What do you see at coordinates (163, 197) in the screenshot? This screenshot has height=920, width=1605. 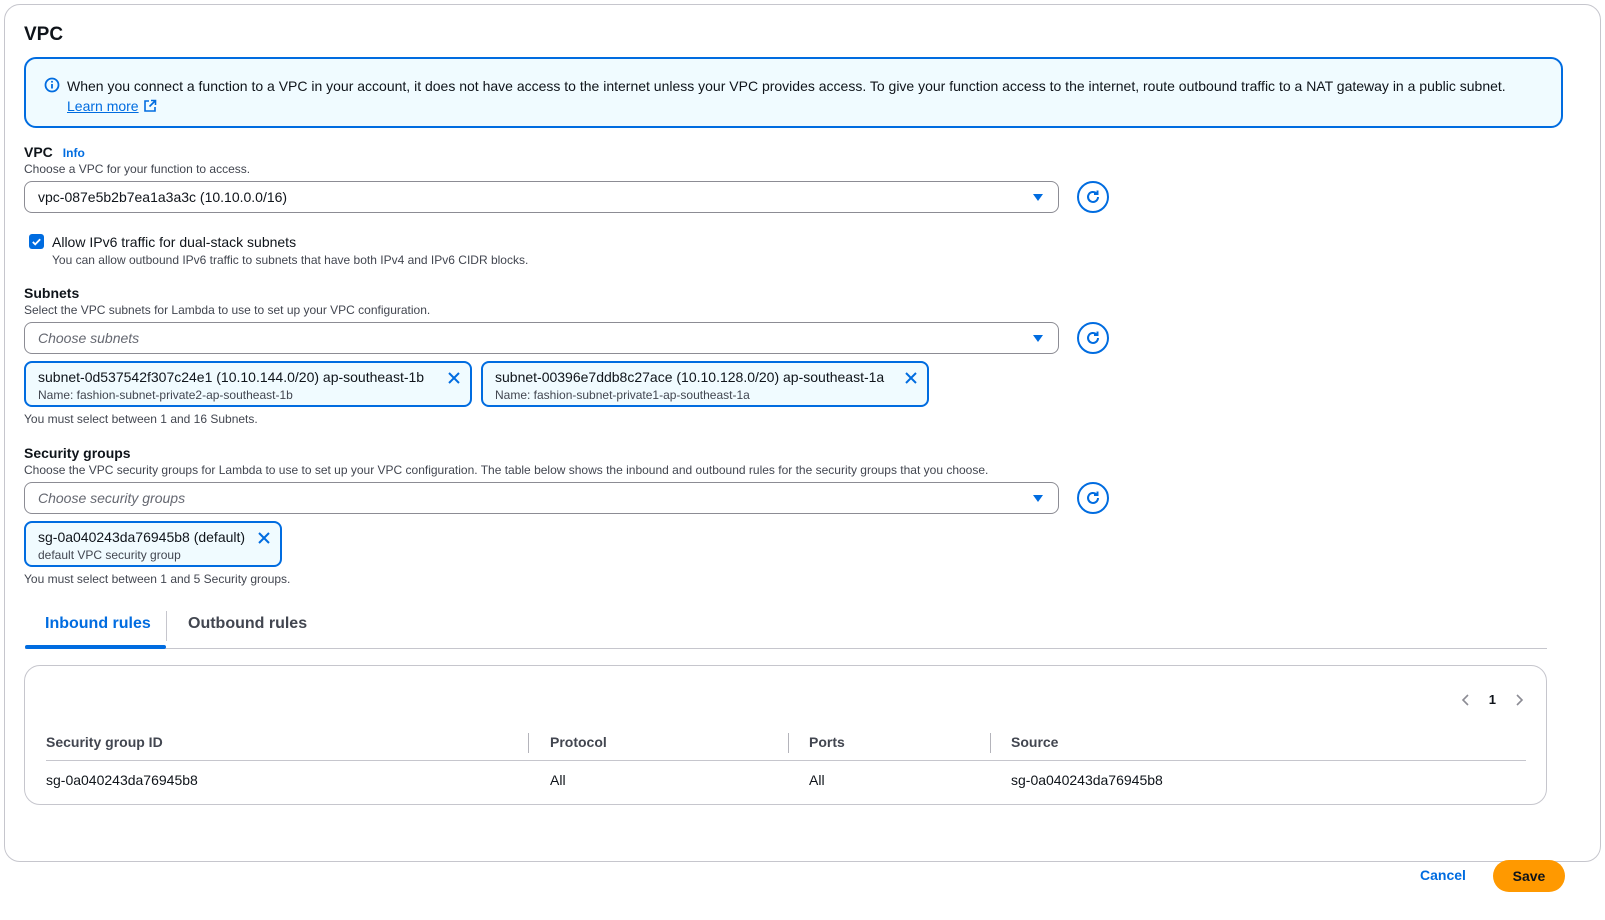 I see `vpc-select-value: vpc-087e5b2b7ea1a3a3c (10.10.0.0/16)` at bounding box center [163, 197].